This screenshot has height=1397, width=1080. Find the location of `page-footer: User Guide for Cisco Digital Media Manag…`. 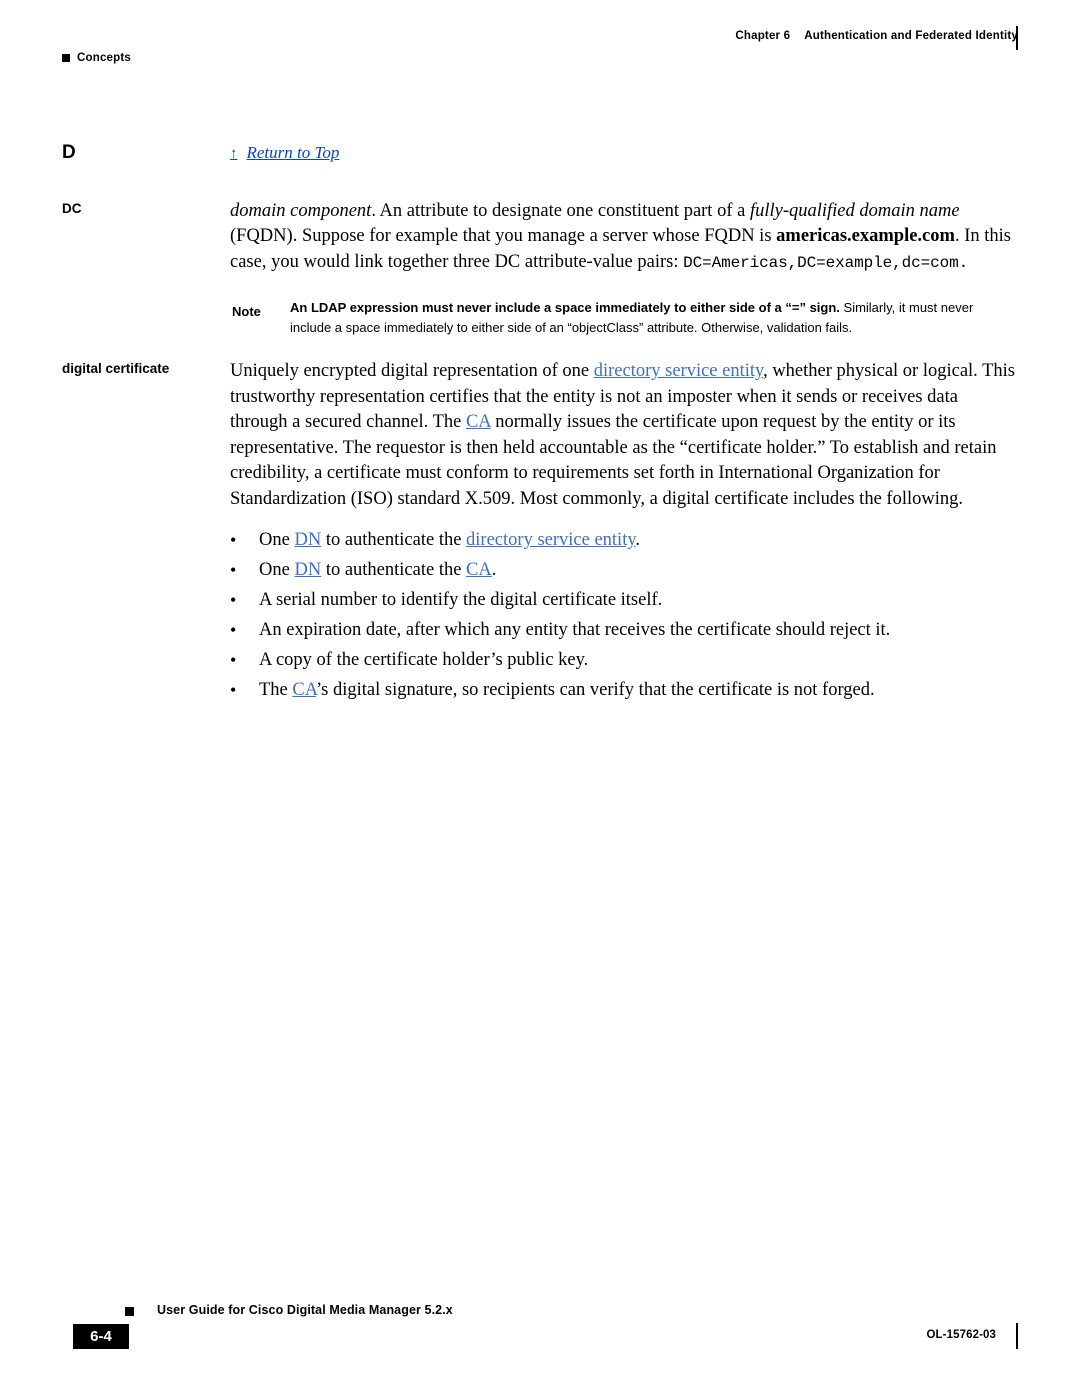

page-footer: User Guide for Cisco Digital Media Manag… is located at coordinates (540, 1327).